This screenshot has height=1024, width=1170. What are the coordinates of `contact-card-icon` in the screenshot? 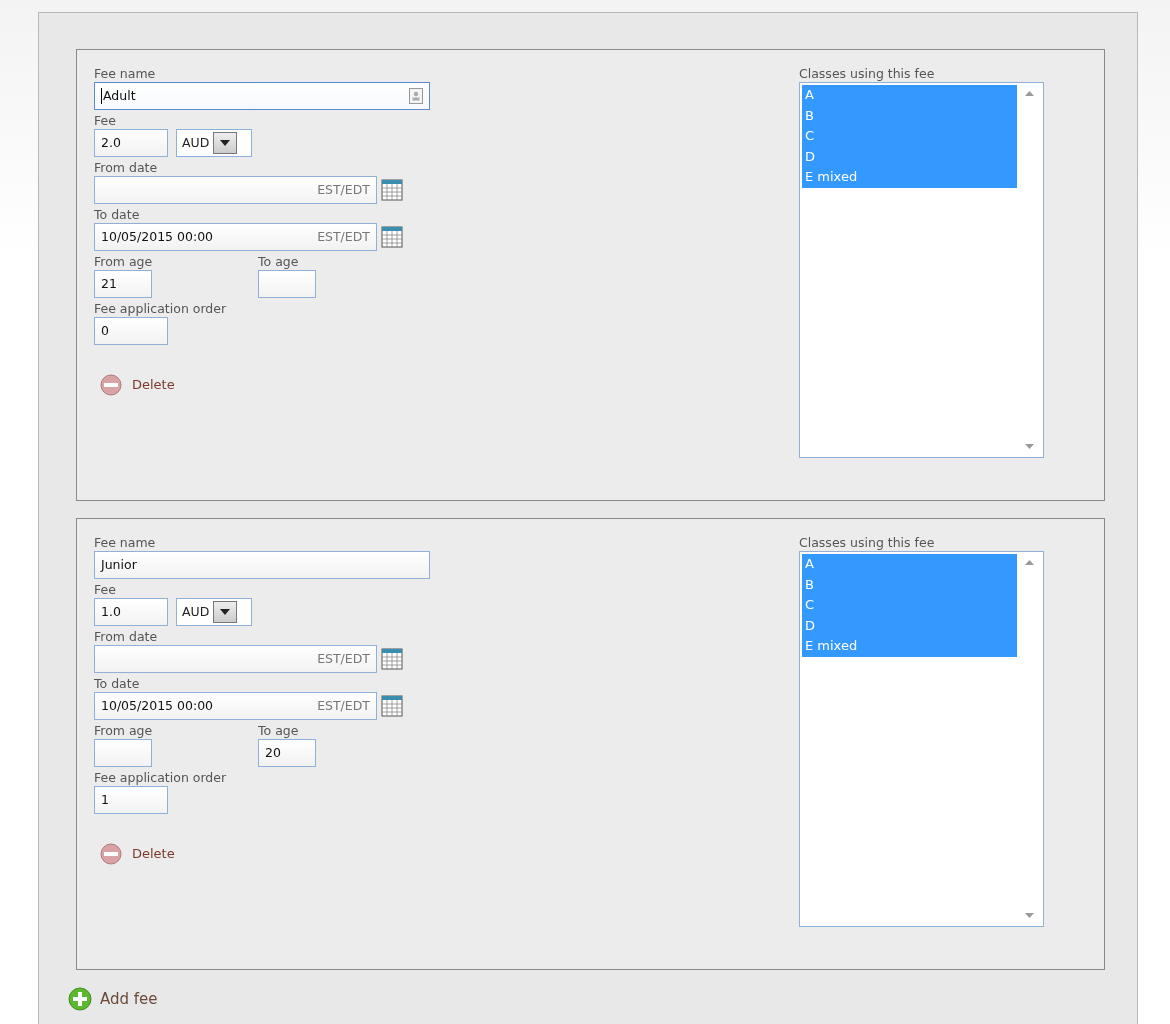 It's located at (416, 96).